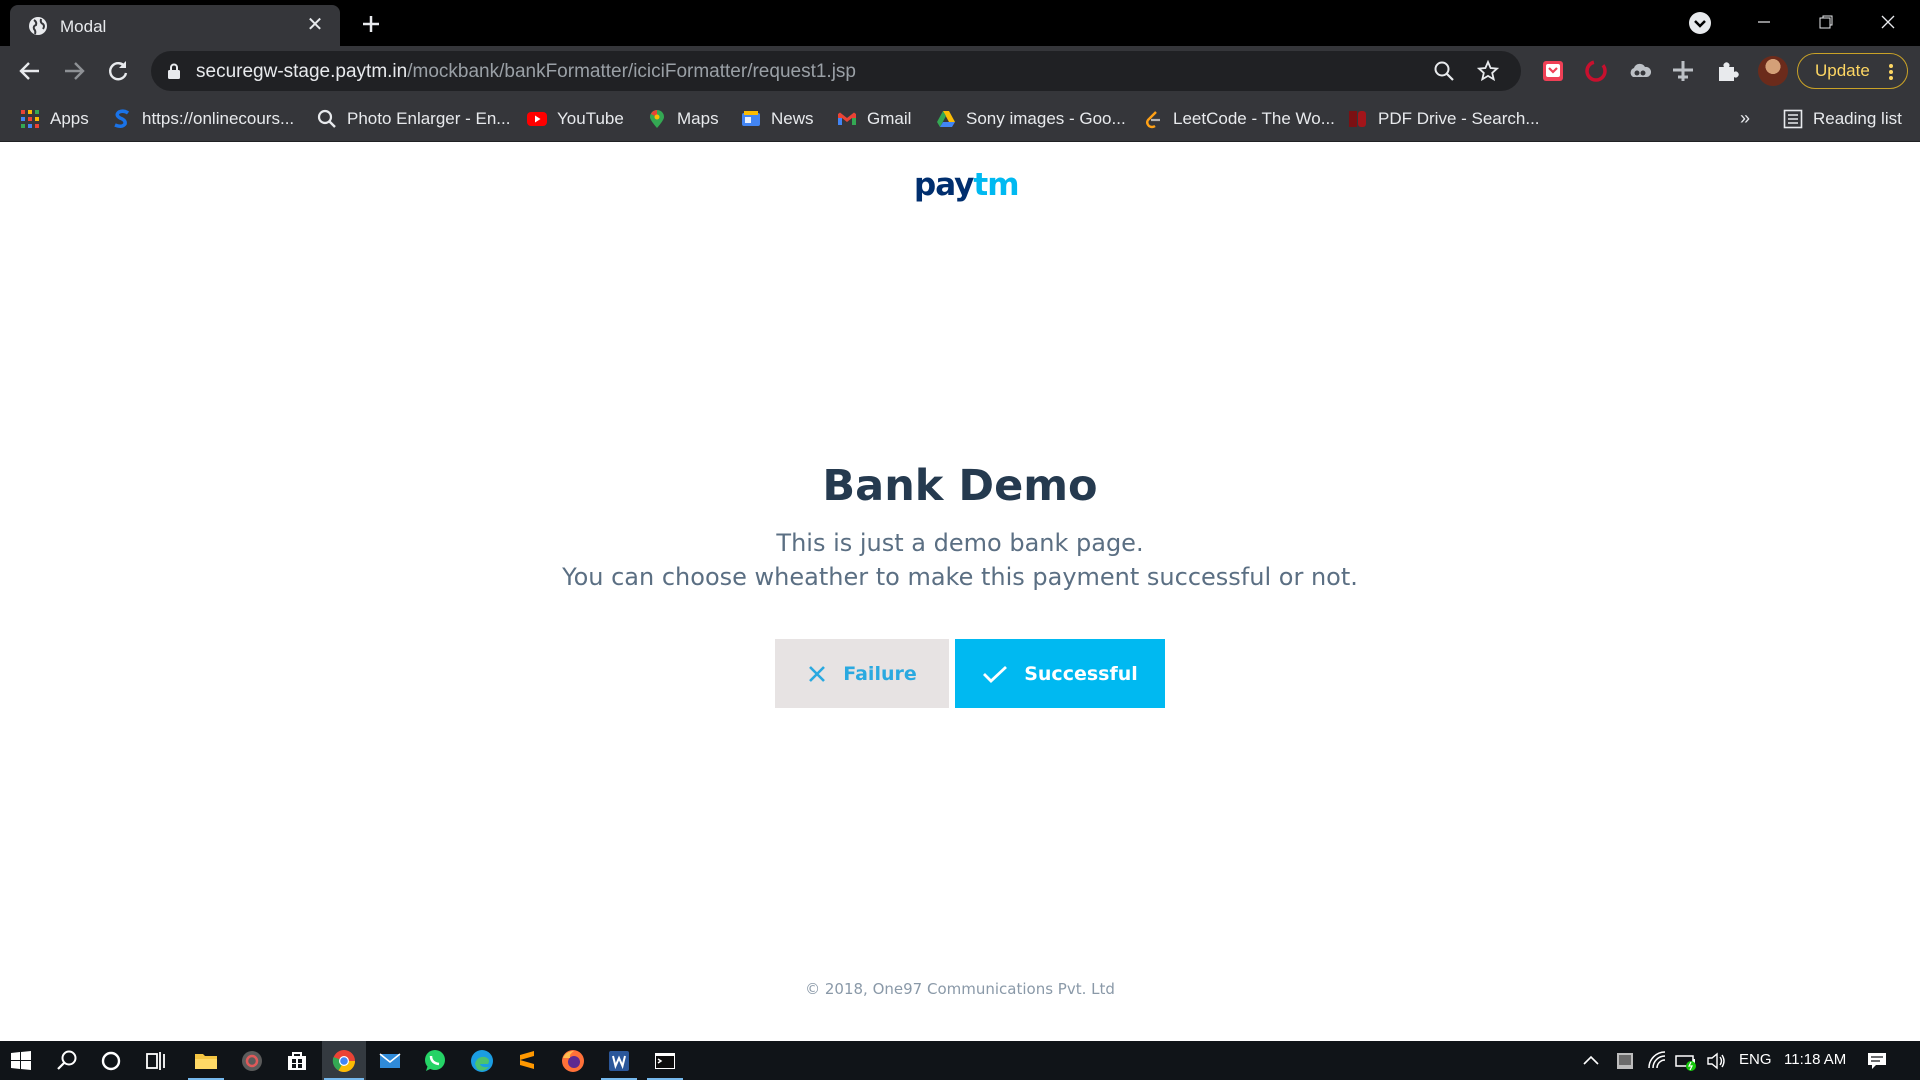 The width and height of the screenshot is (1920, 1080). Describe the element at coordinates (889, 118) in the screenshot. I see `bookmark-label: Gmail` at that location.